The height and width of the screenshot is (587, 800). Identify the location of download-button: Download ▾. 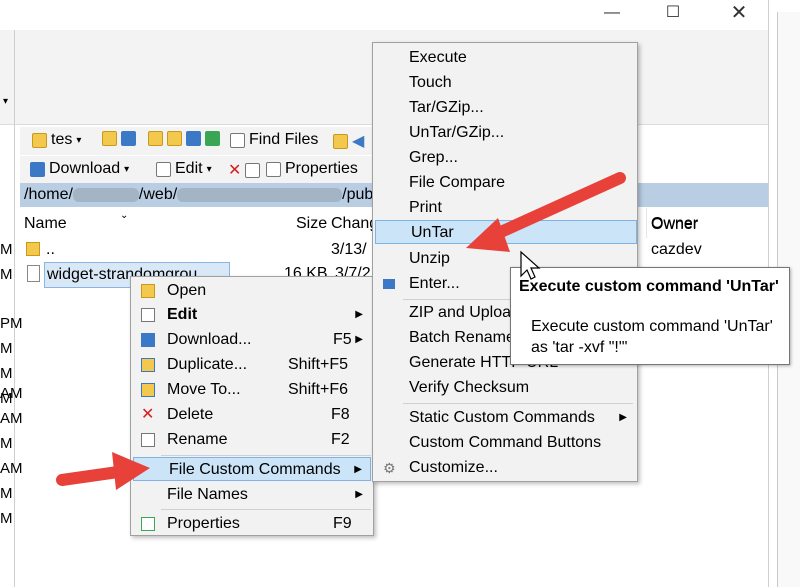
(79, 169).